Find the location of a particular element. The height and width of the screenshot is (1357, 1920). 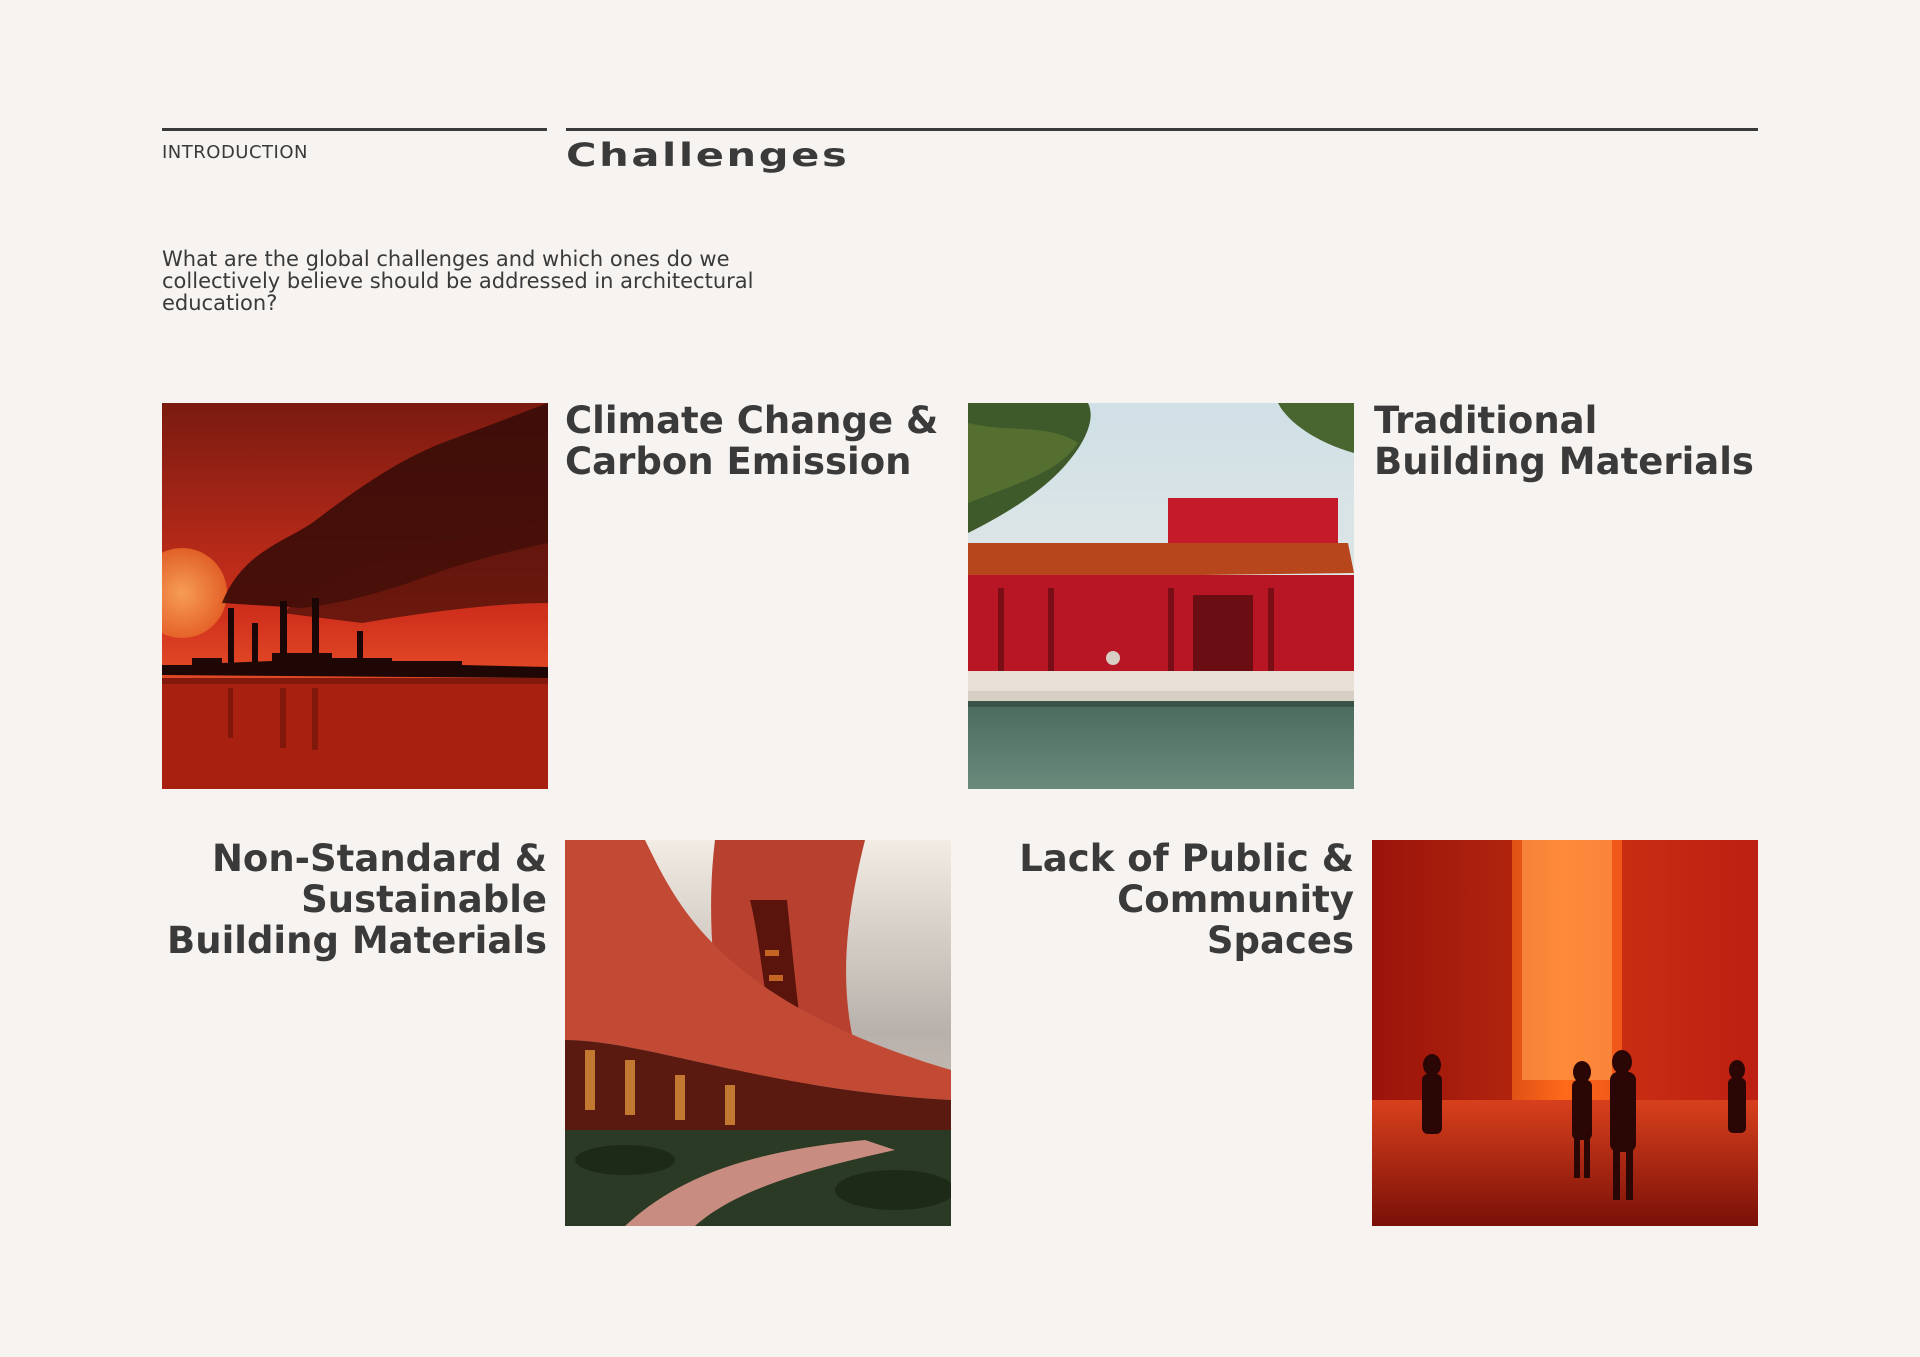

header-rule-left is located at coordinates (354, 129).